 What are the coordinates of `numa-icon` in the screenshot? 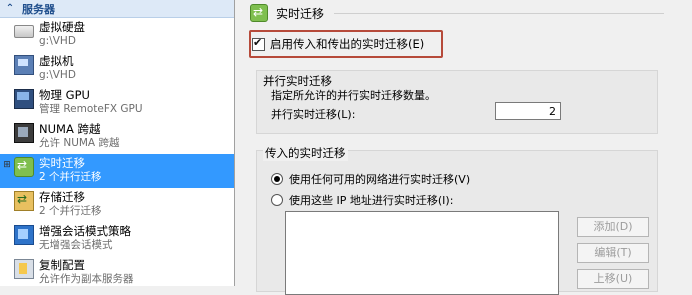 It's located at (24, 133).